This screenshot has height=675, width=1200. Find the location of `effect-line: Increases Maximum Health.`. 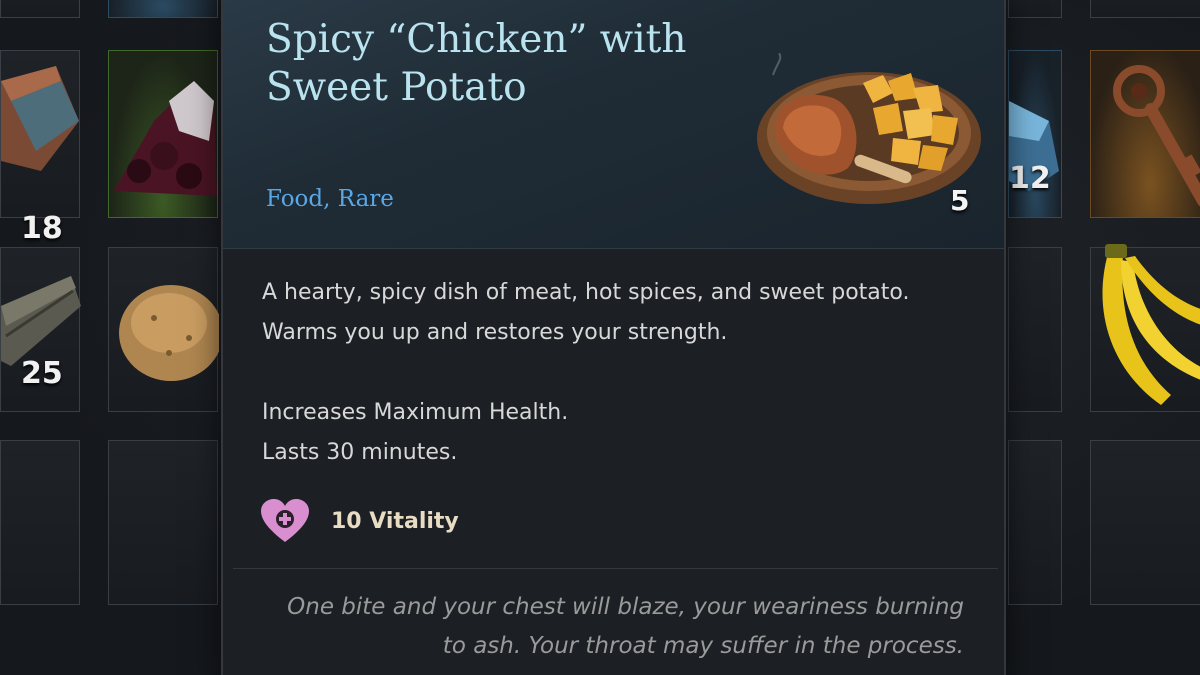

effect-line: Increases Maximum Health. is located at coordinates (415, 412).